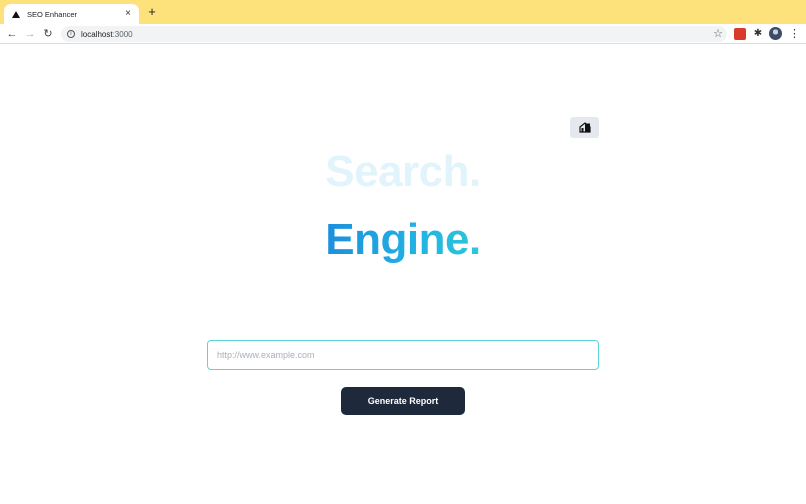  What do you see at coordinates (16, 14) in the screenshot?
I see `triangle-icon` at bounding box center [16, 14].